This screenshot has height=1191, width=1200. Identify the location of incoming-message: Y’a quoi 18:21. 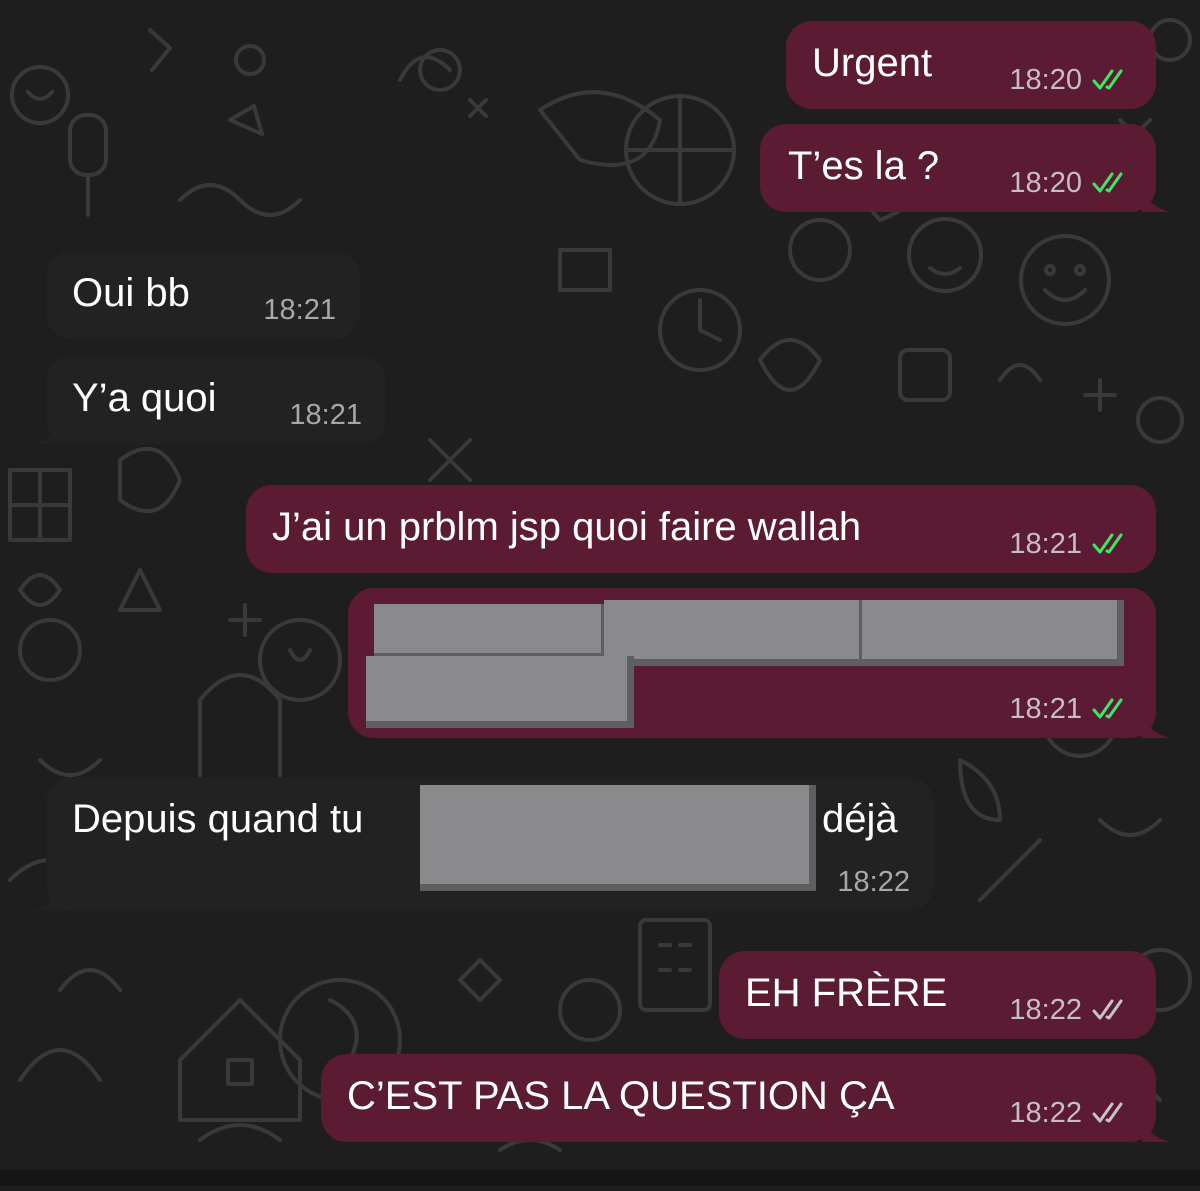
(208, 400).